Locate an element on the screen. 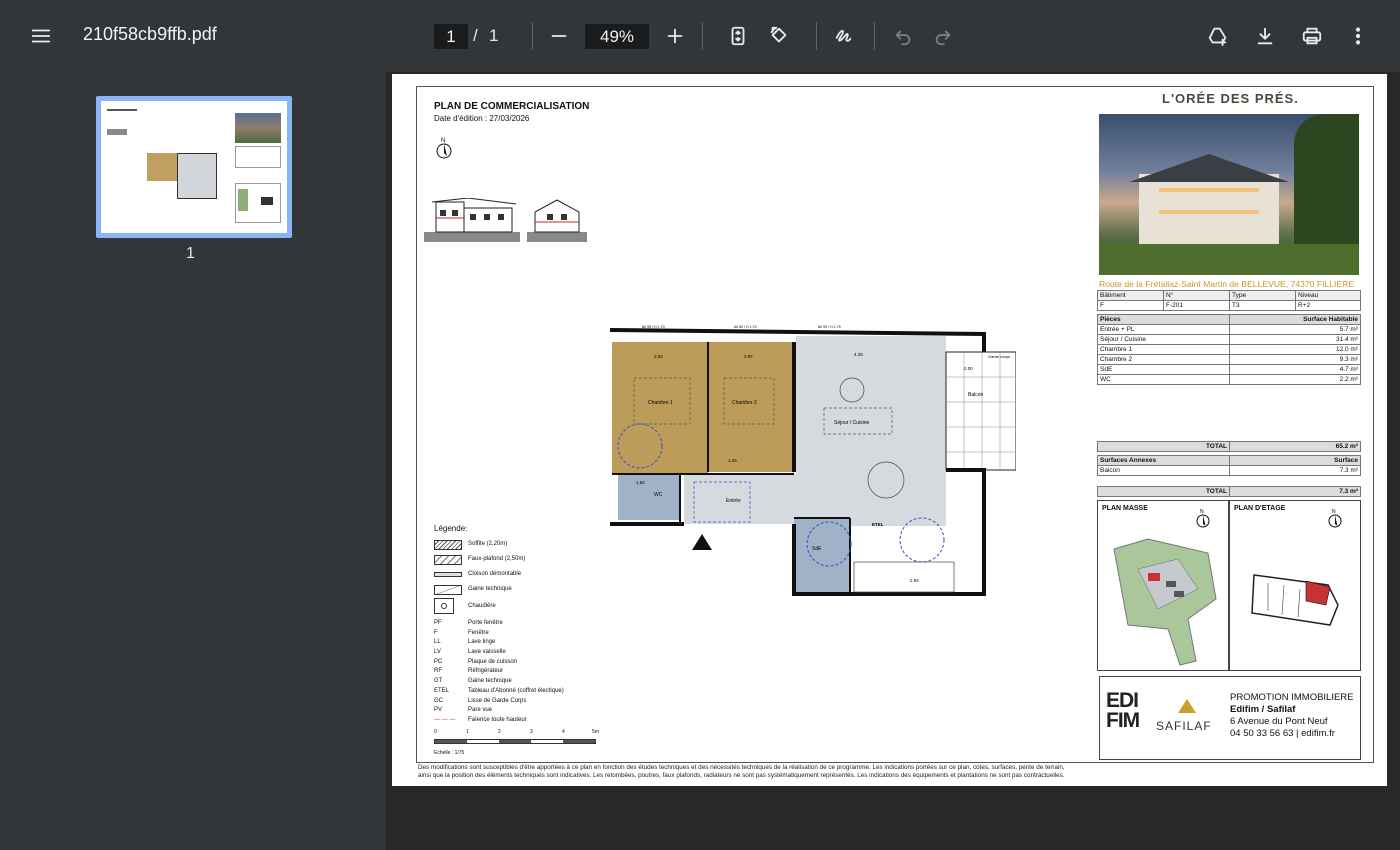 This screenshot has height=850, width=1400. svg-text: Balcon is located at coordinates (976, 395).